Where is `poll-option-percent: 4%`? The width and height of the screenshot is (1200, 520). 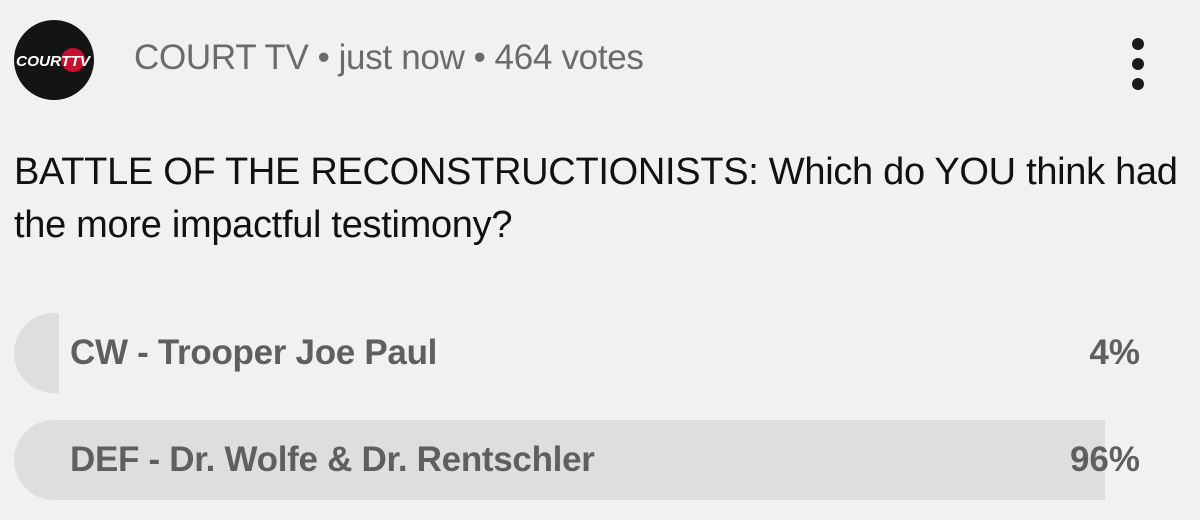
poll-option-percent: 4% is located at coordinates (1114, 352).